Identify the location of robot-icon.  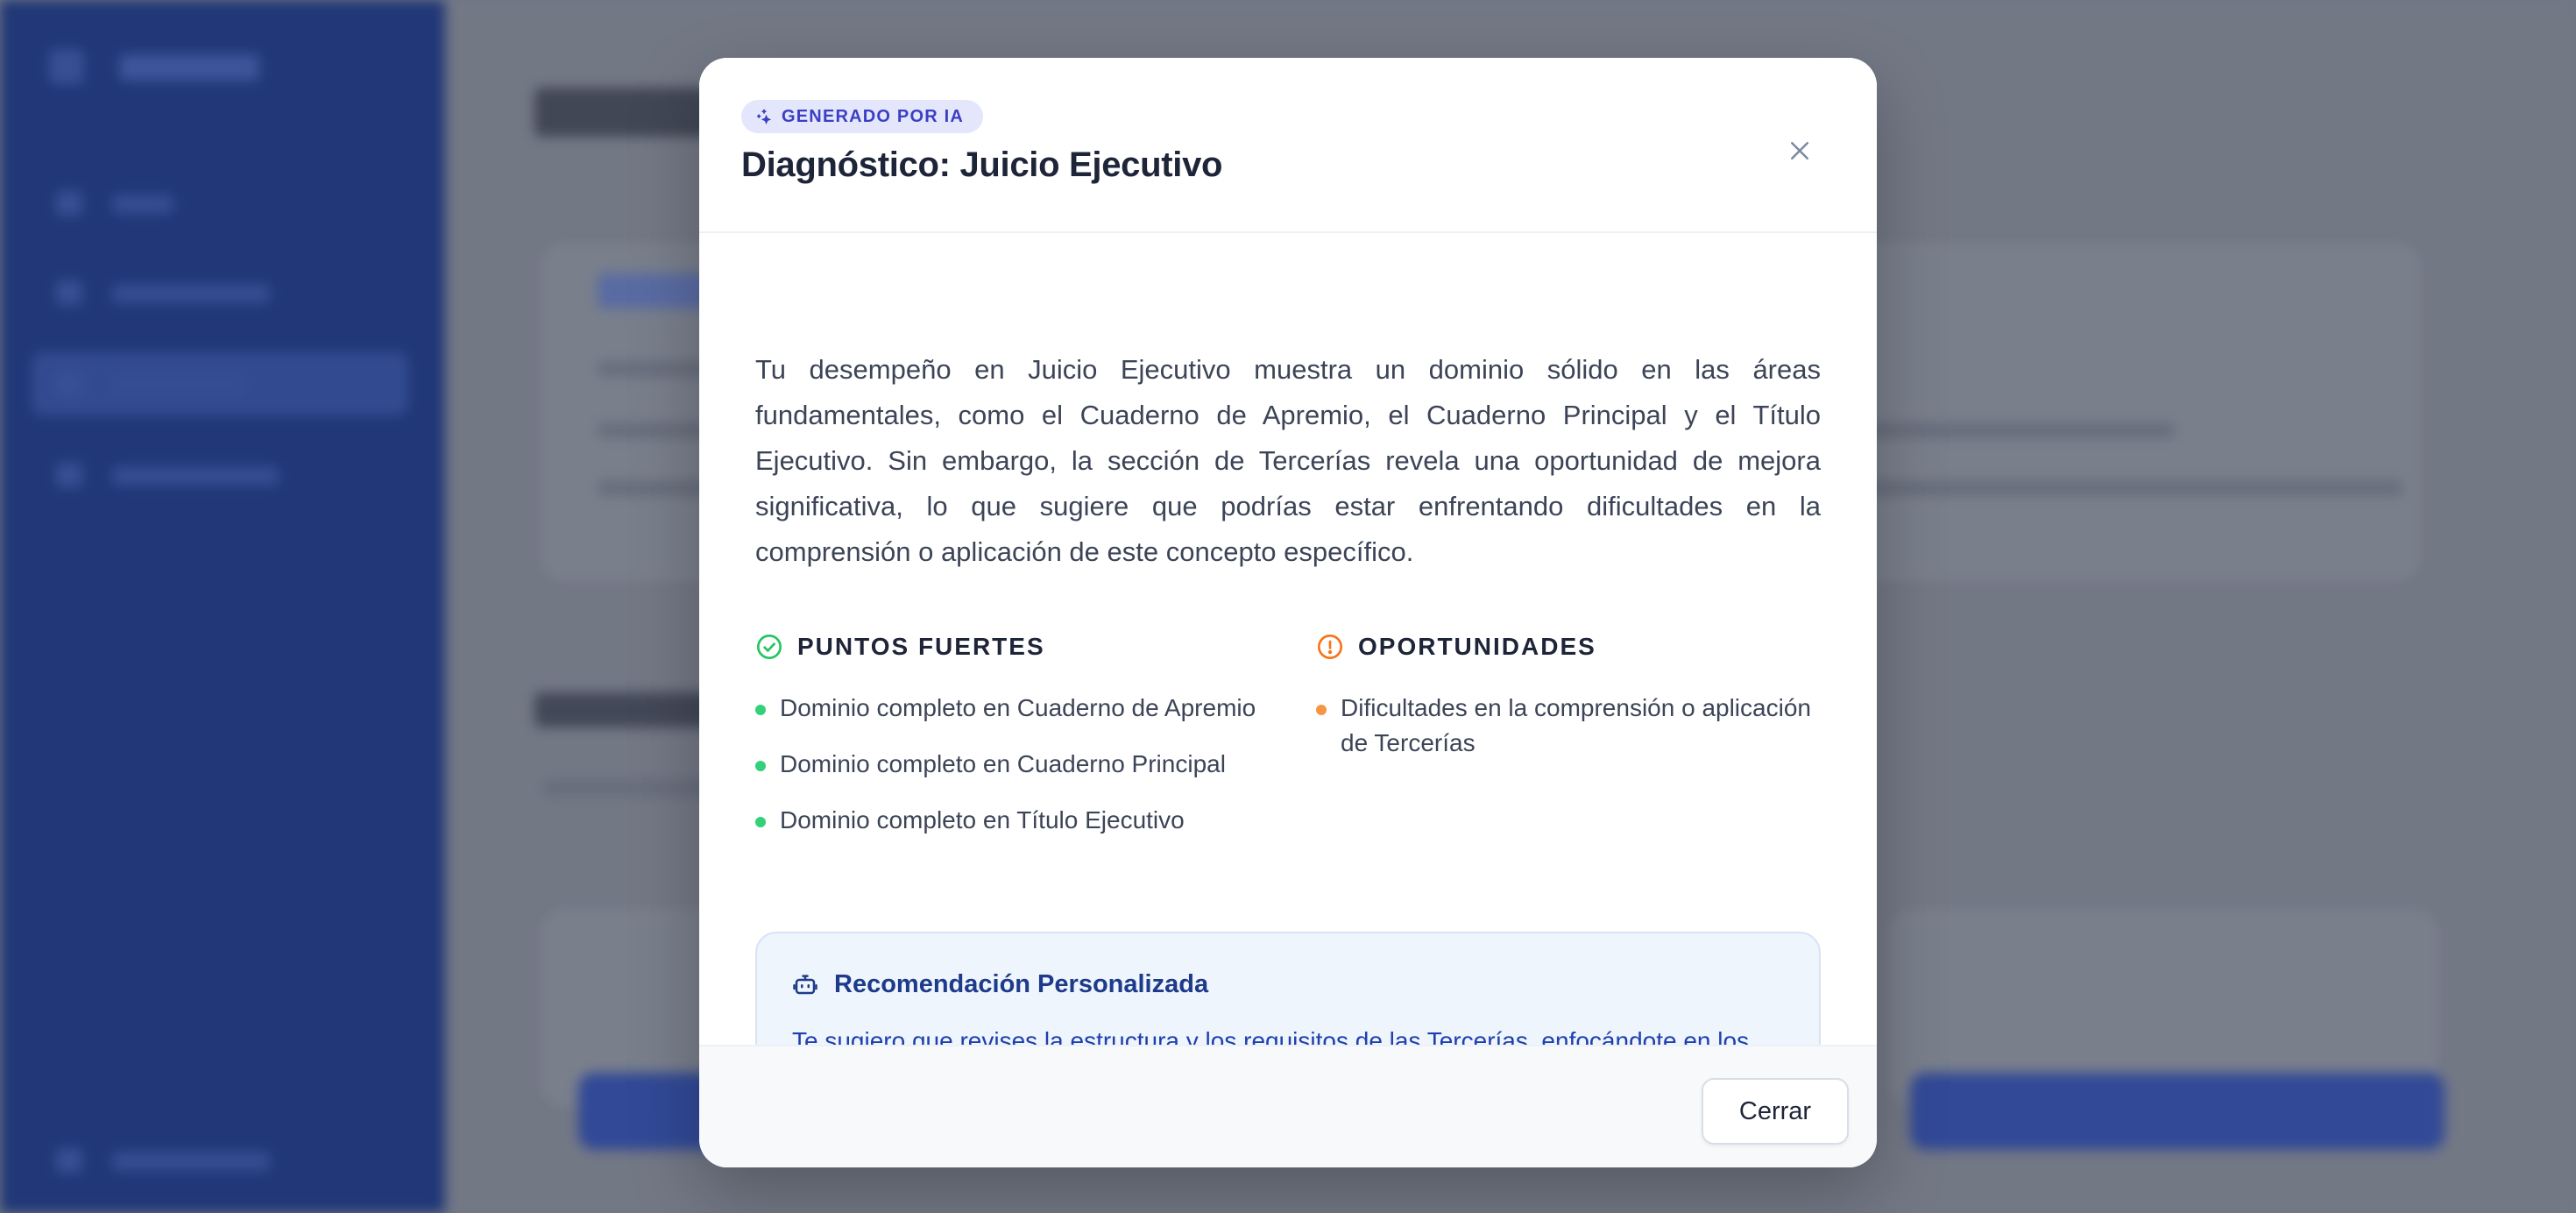
(805, 985).